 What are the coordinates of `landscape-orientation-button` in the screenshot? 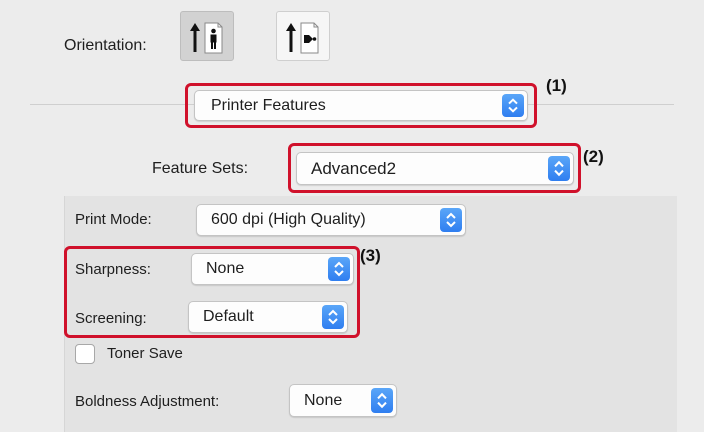 It's located at (303, 36).